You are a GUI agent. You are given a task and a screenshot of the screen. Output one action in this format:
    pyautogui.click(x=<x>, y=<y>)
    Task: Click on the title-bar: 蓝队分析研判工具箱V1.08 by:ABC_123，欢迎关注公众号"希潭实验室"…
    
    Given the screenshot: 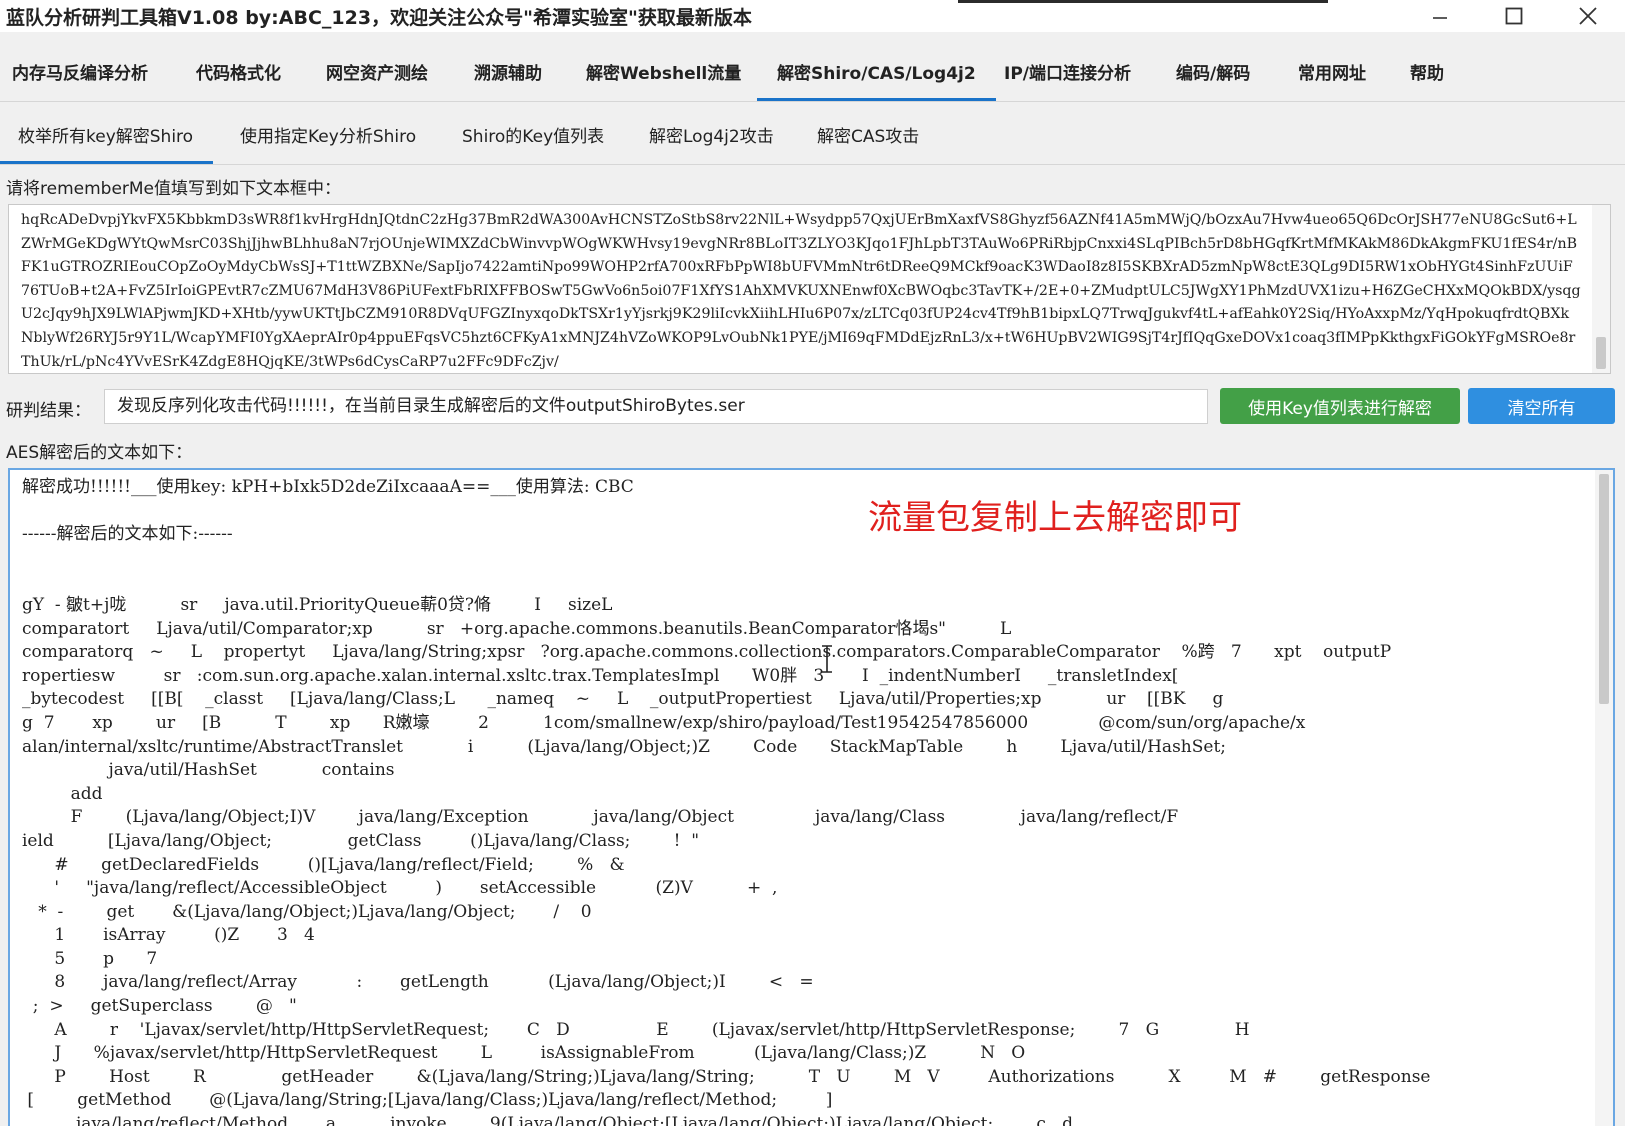 What is the action you would take?
    pyautogui.click(x=812, y=16)
    